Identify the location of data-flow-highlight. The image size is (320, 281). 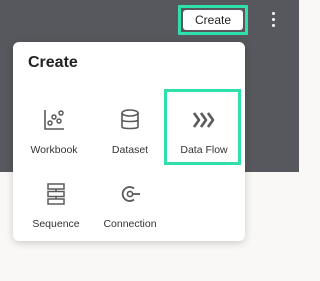
(202, 127).